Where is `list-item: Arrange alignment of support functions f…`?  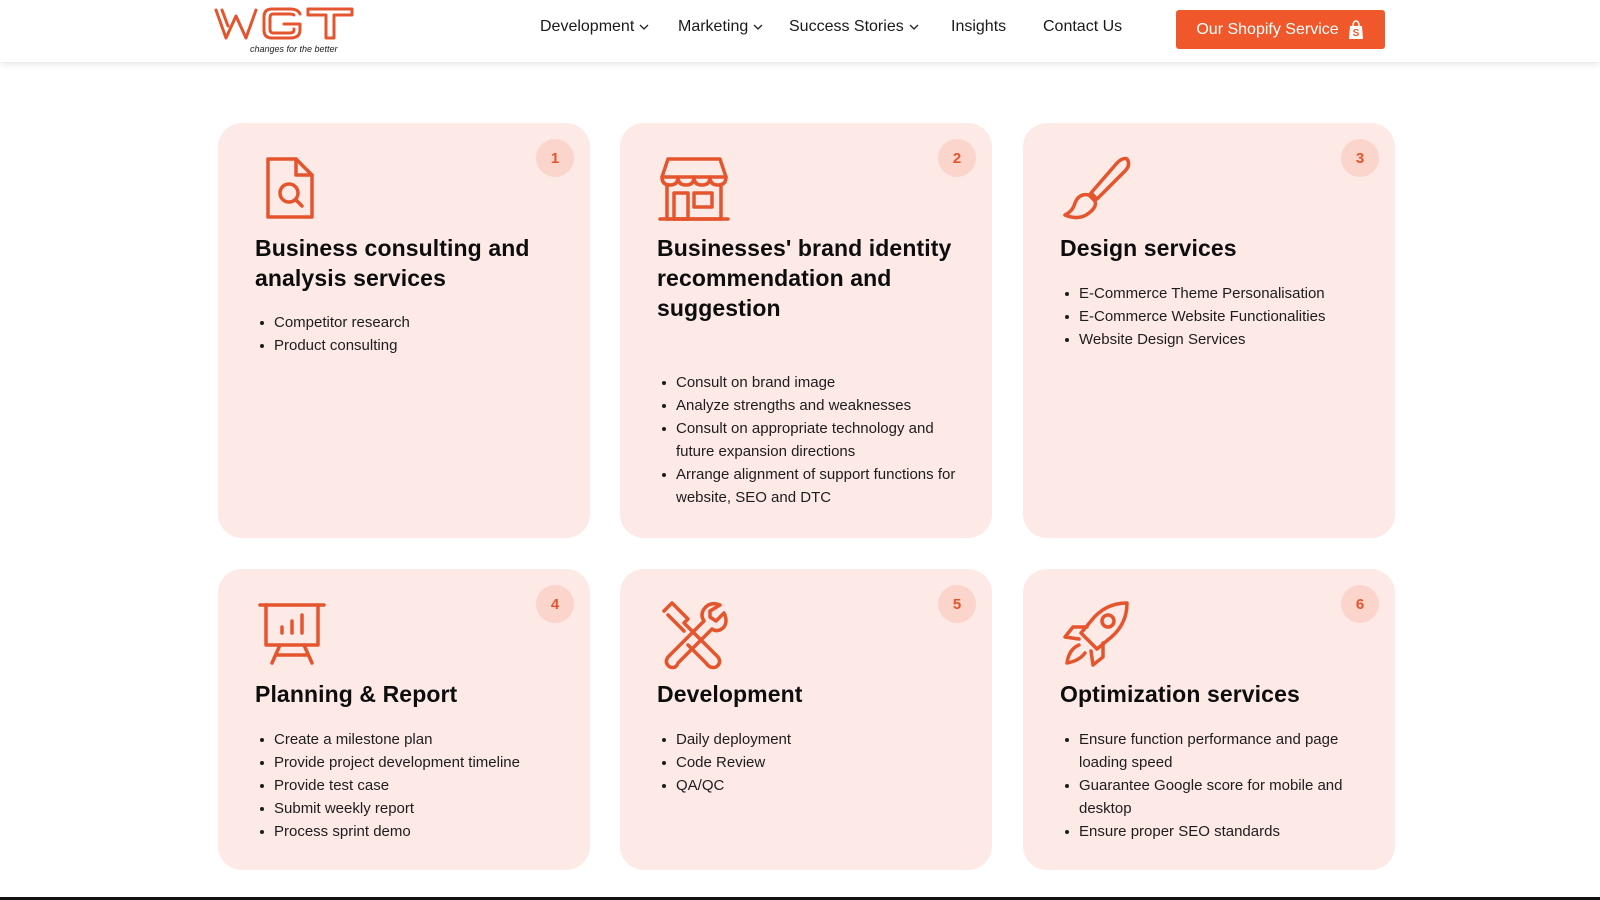 list-item: Arrange alignment of support functions f… is located at coordinates (809, 486).